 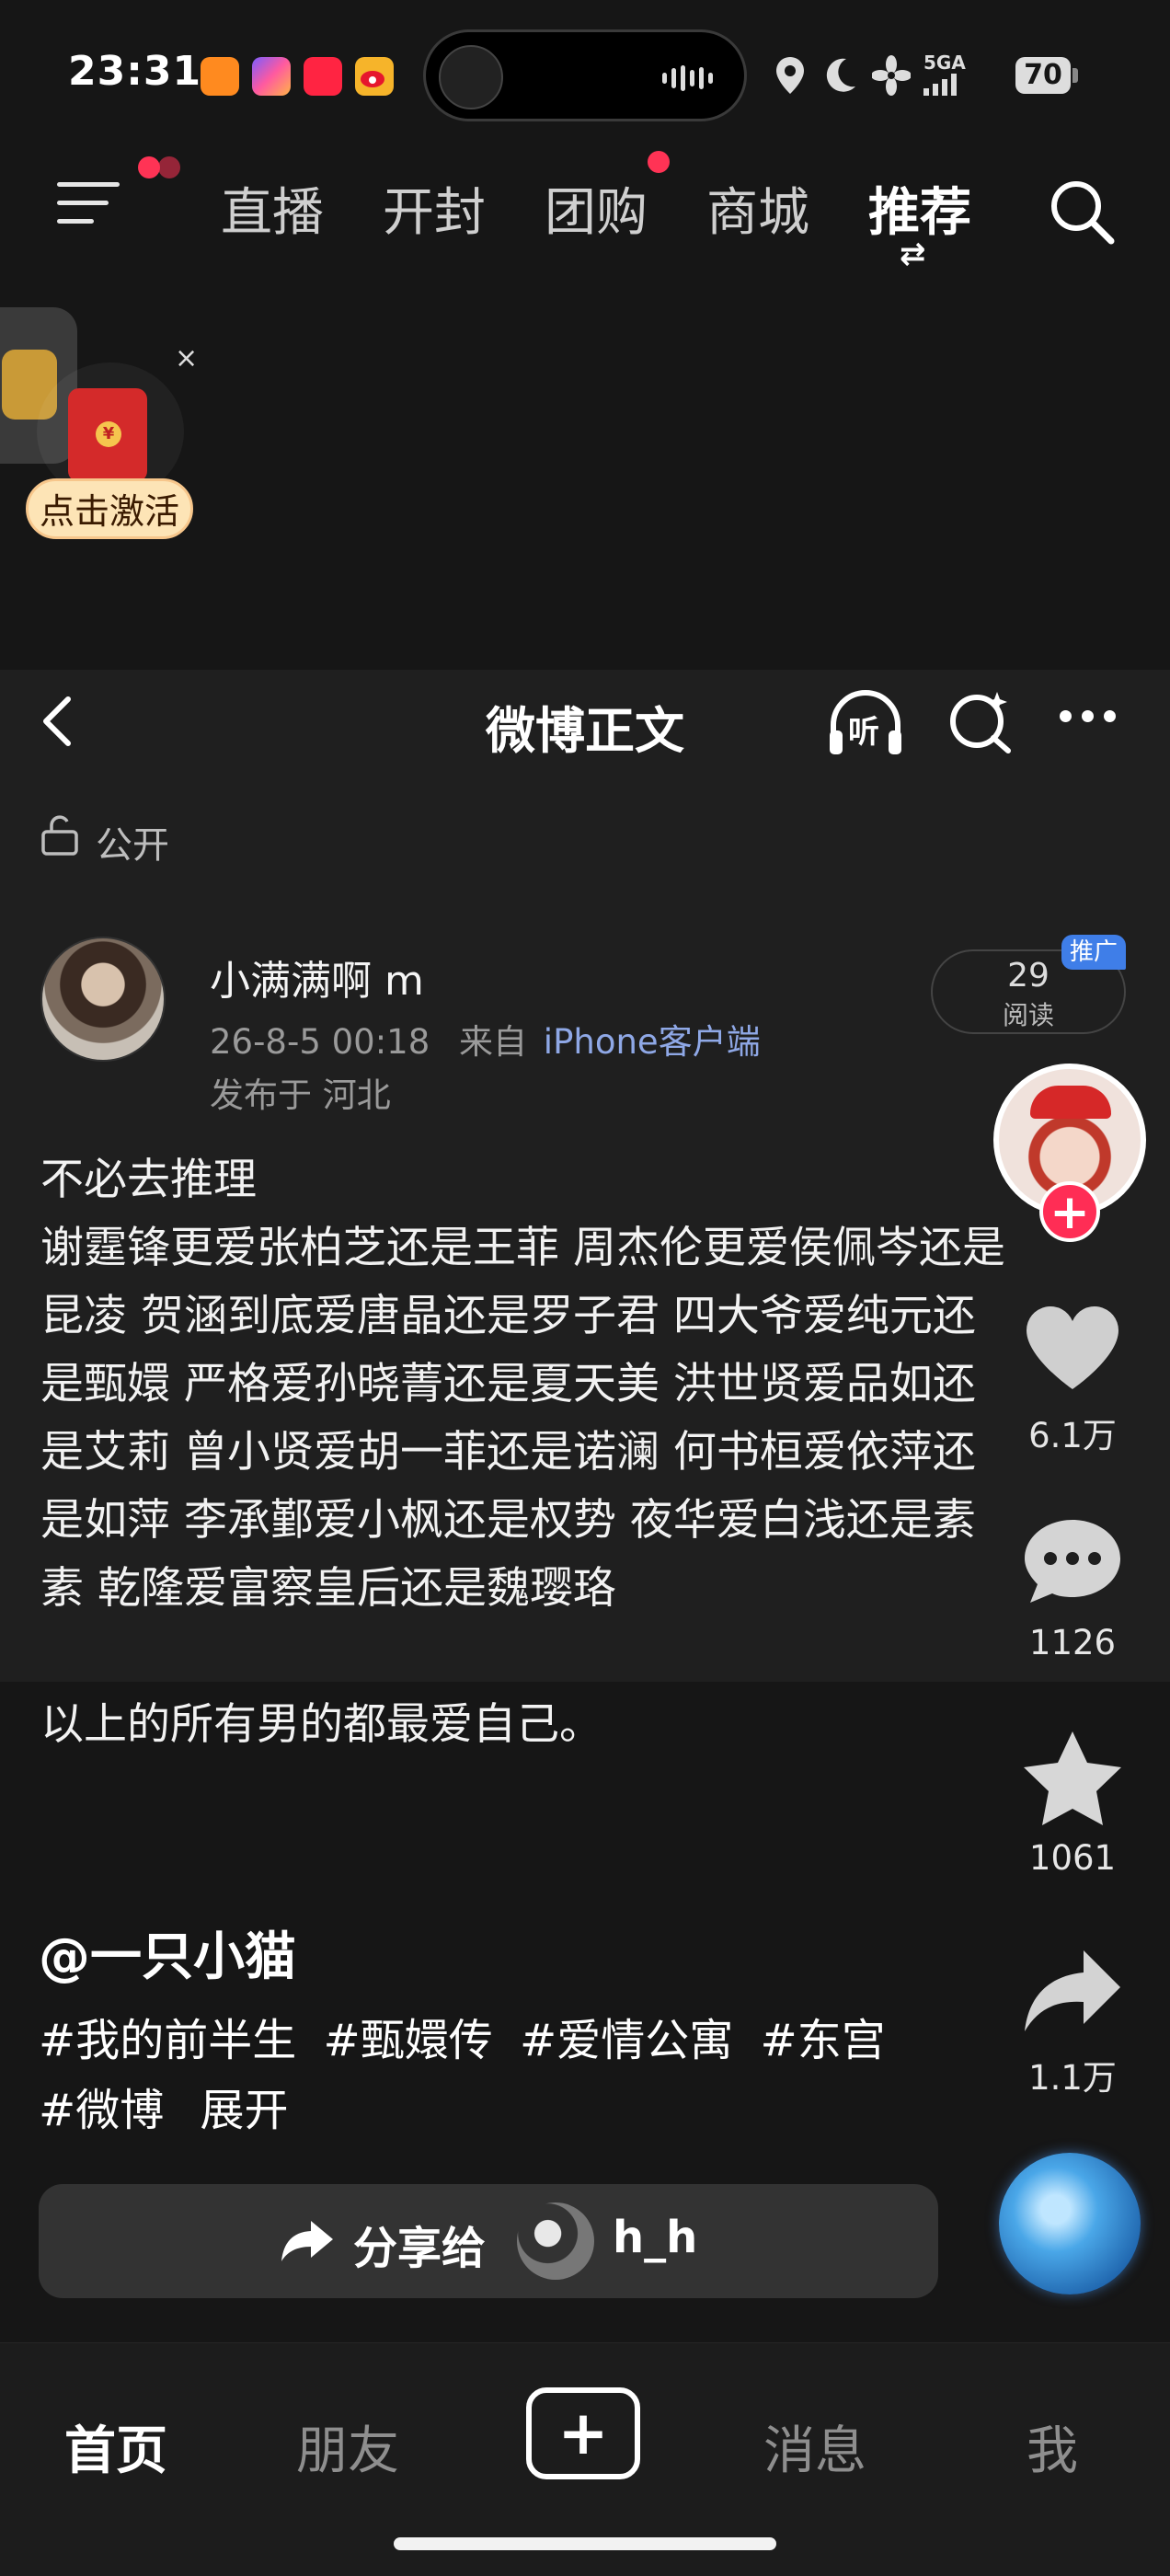 What do you see at coordinates (1072, 1642) in the screenshot?
I see `comment-count: 1126` at bounding box center [1072, 1642].